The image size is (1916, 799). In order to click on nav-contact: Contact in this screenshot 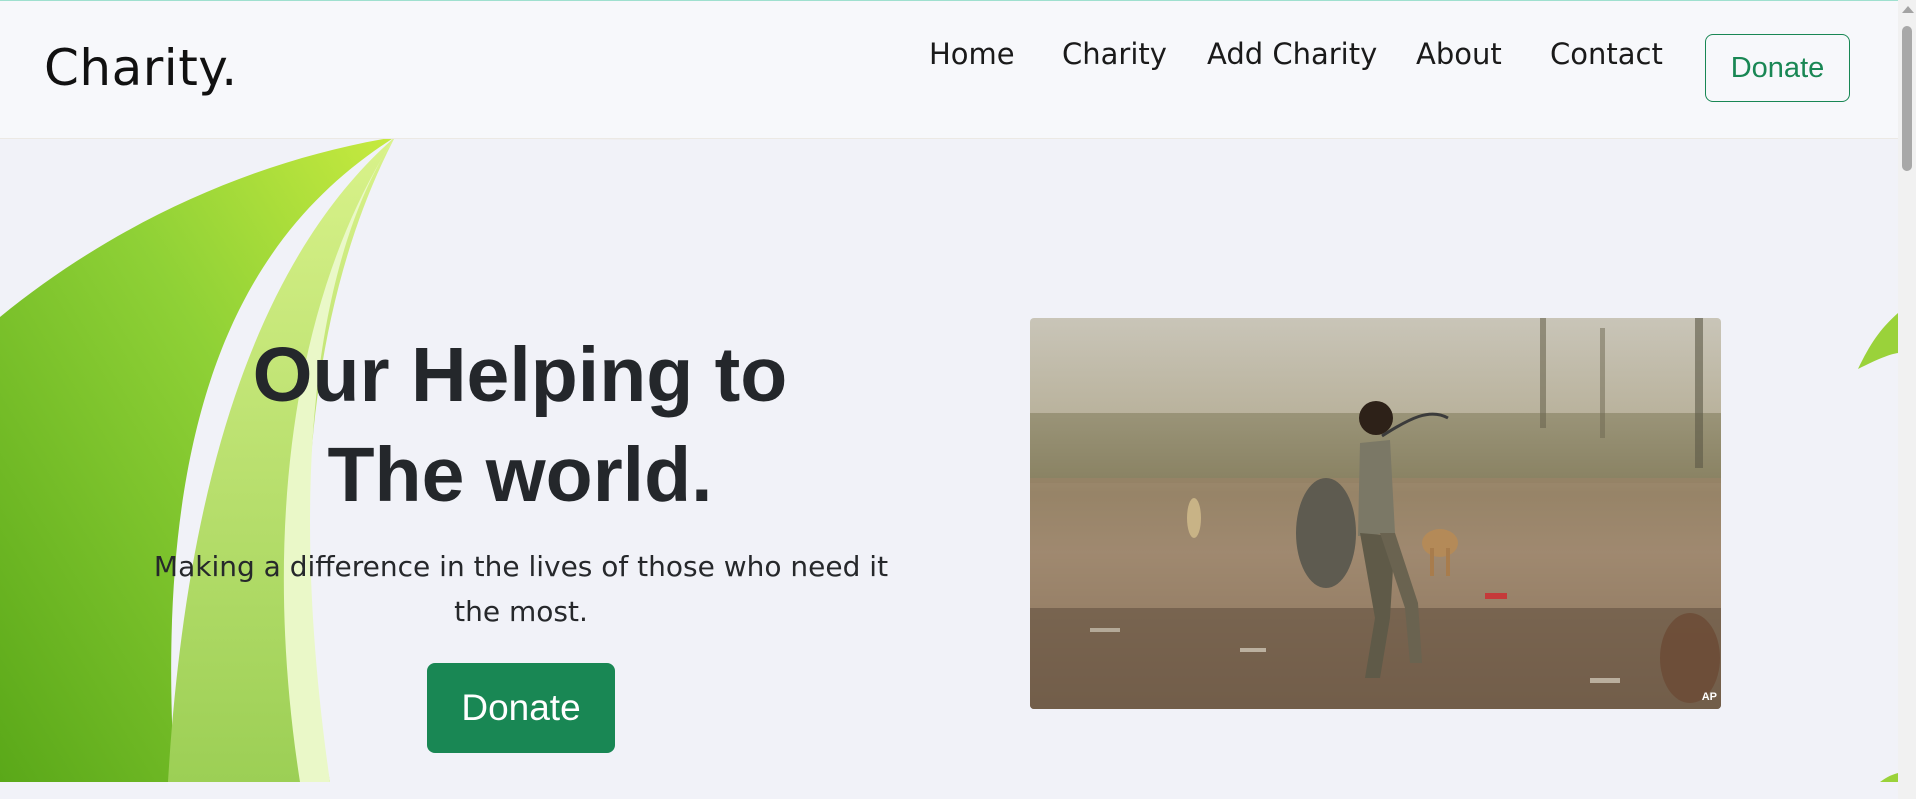, I will do `click(1606, 54)`.